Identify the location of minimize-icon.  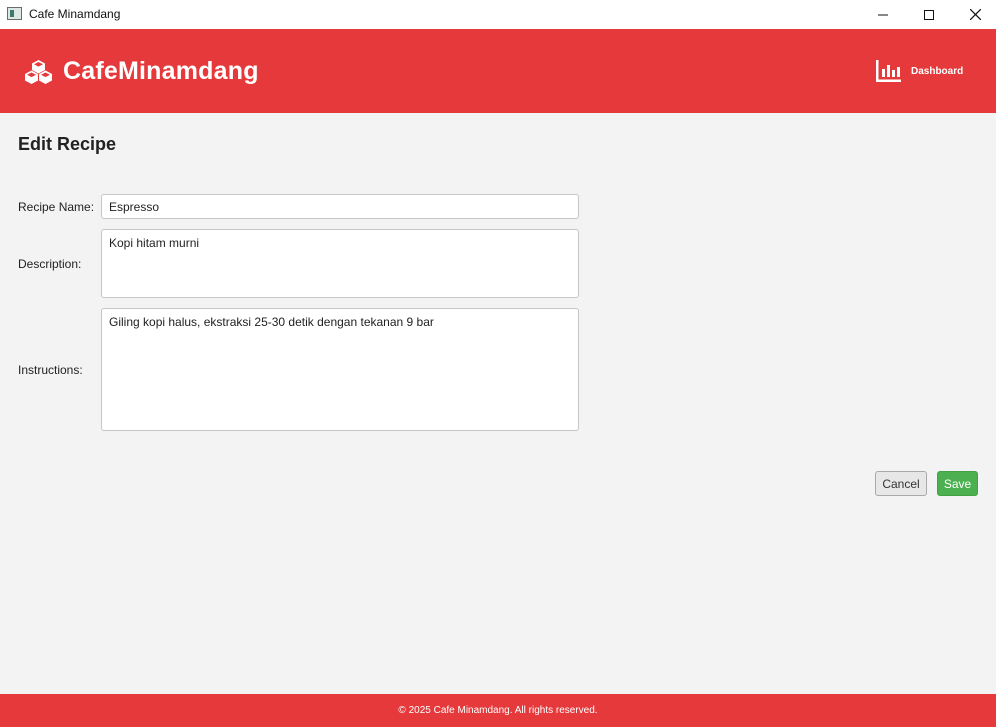
(883, 14).